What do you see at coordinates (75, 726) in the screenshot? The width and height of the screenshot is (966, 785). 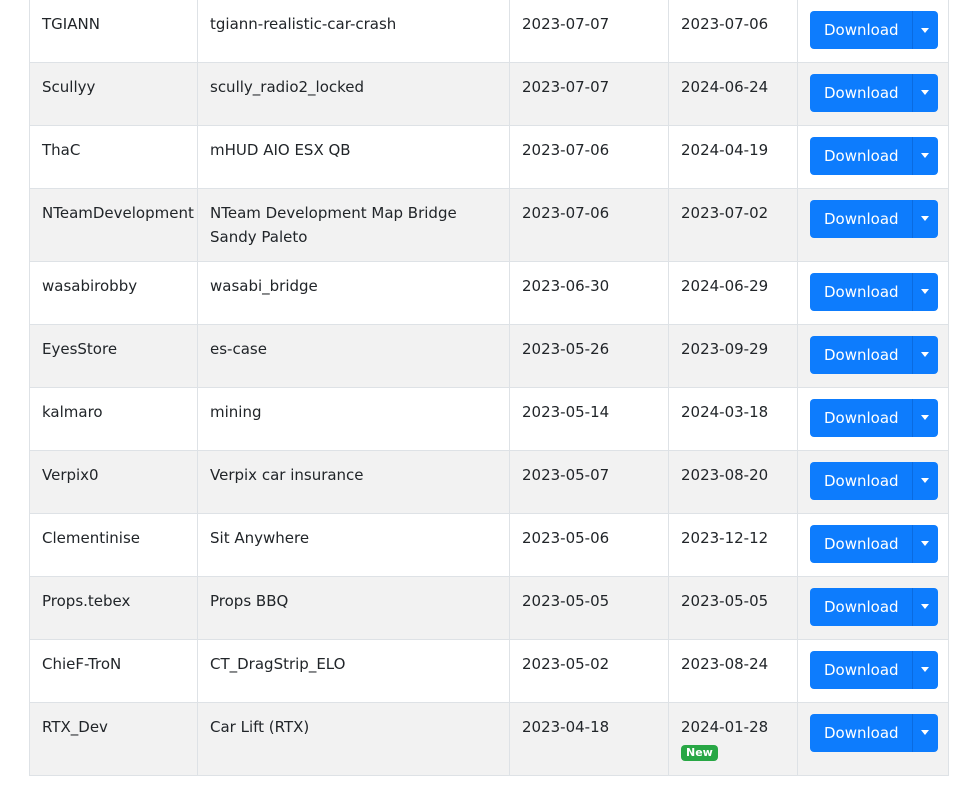 I see `author-name: RTX_Dev` at bounding box center [75, 726].